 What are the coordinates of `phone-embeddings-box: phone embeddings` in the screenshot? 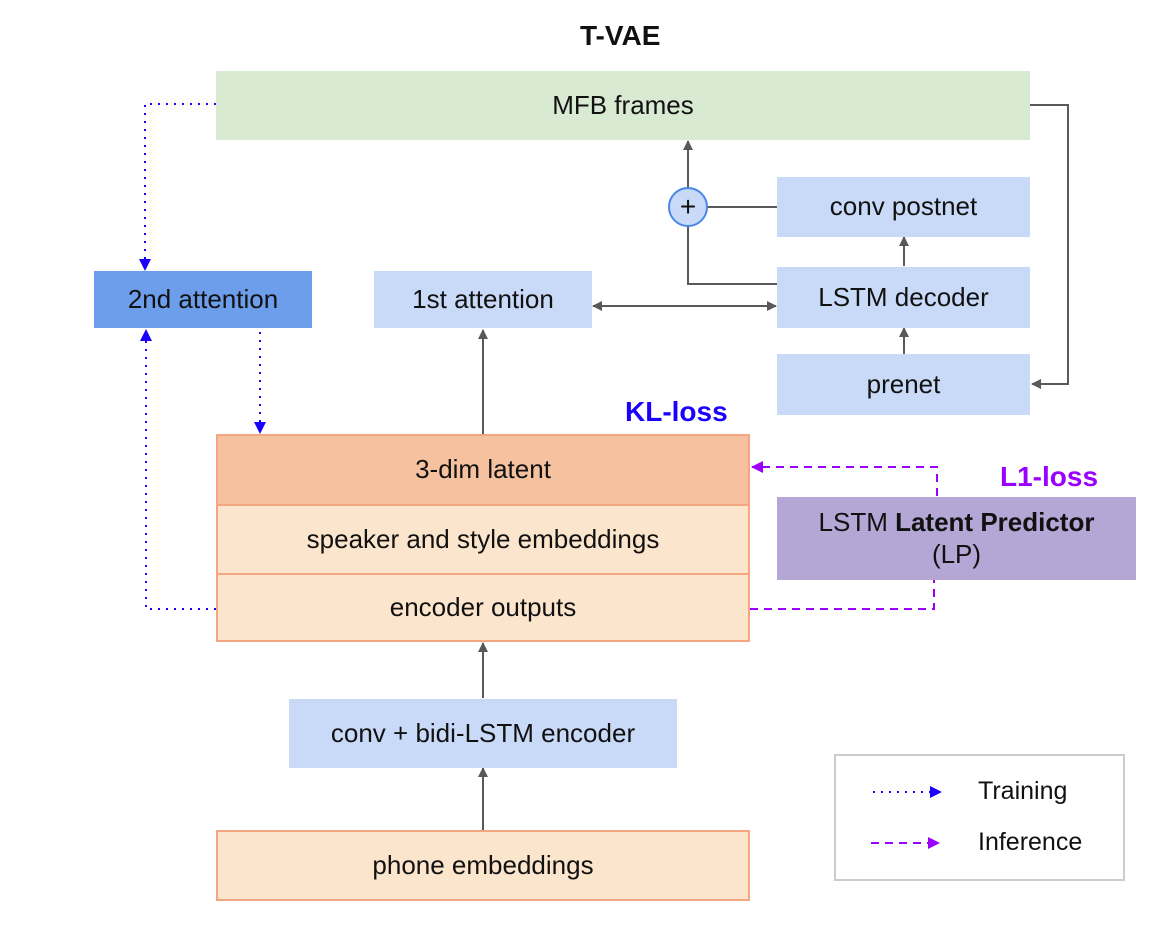 It's located at (483, 865).